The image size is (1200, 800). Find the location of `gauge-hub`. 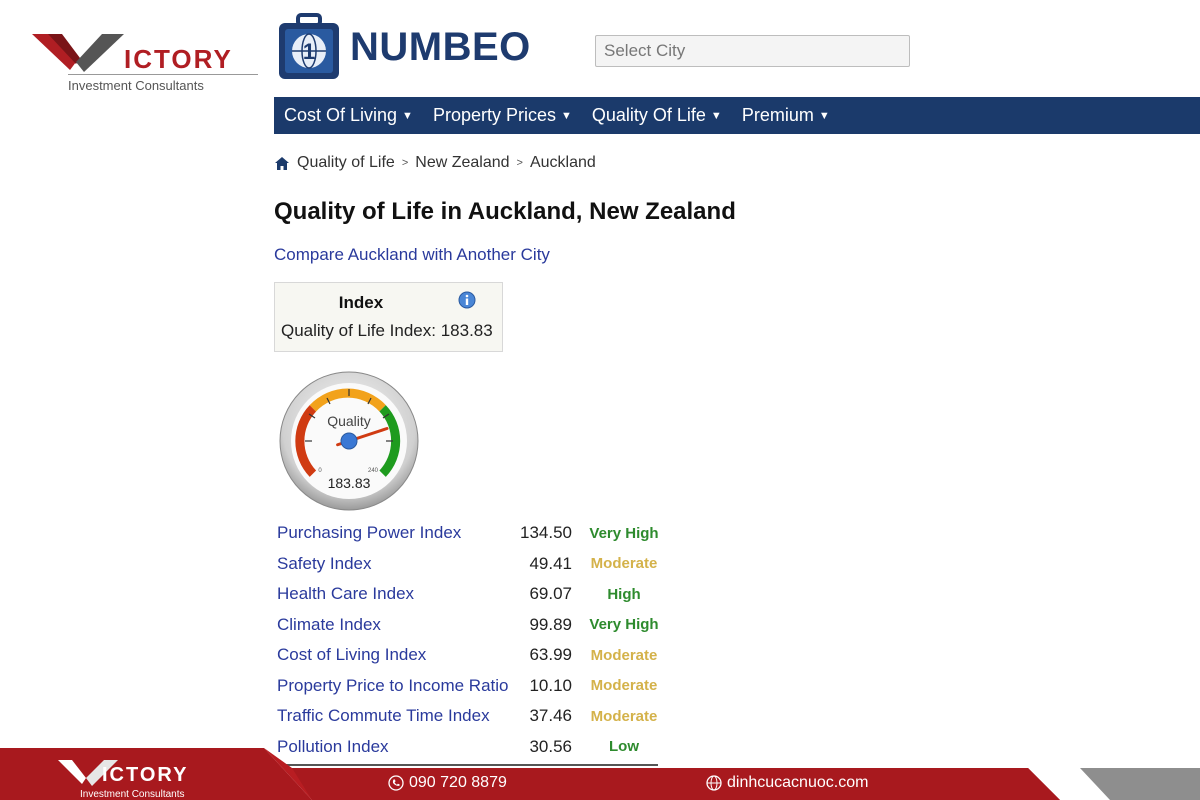

gauge-hub is located at coordinates (349, 441).